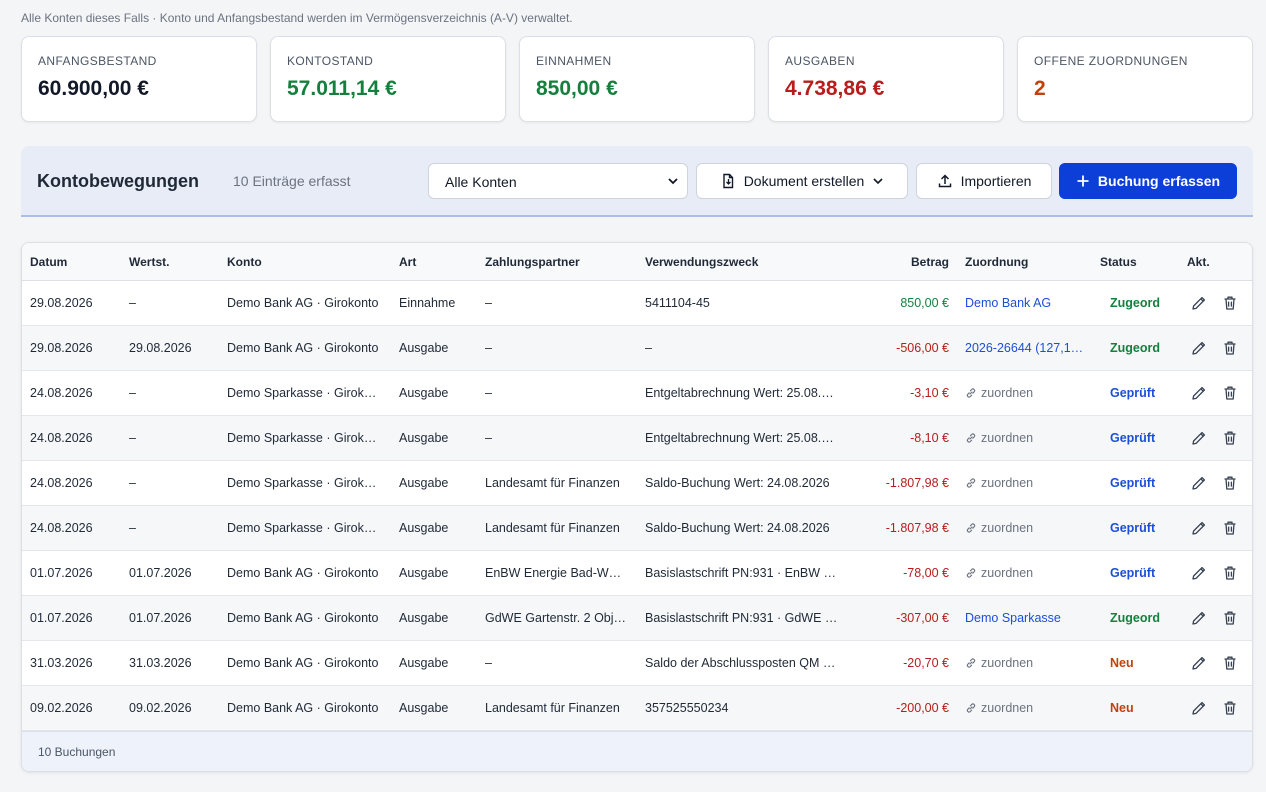 This screenshot has width=1266, height=792. Describe the element at coordinates (481, 182) in the screenshot. I see `account-select-value: Alle Konten` at that location.